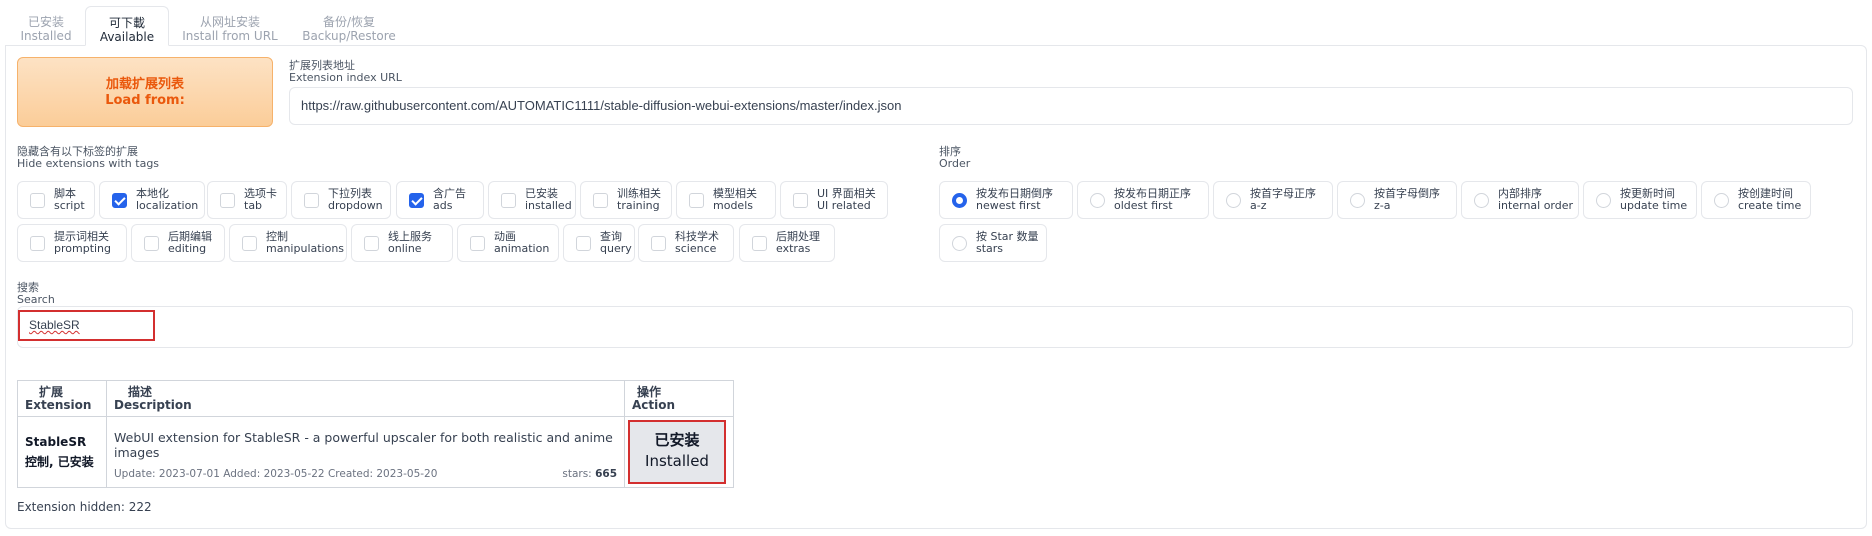 This screenshot has height=536, width=1872. I want to click on tag-checkbox-ui-related: UI 界面相关 UI related, so click(834, 200).